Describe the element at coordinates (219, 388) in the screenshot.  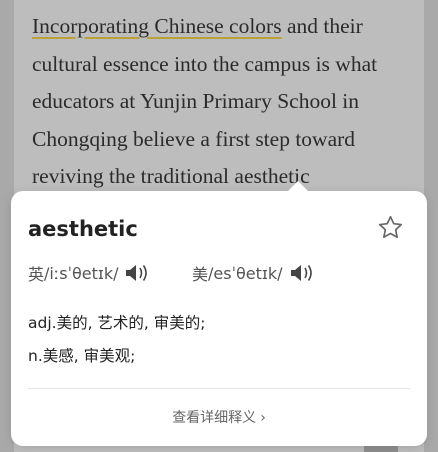
I see `divider` at that location.